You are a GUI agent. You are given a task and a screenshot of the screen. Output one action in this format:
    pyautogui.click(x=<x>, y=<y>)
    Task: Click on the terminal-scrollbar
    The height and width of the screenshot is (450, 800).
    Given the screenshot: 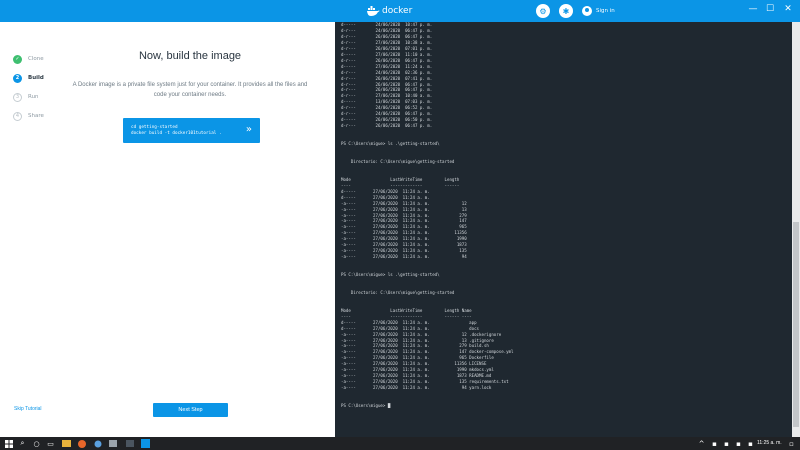 What is the action you would take?
    pyautogui.click(x=796, y=229)
    